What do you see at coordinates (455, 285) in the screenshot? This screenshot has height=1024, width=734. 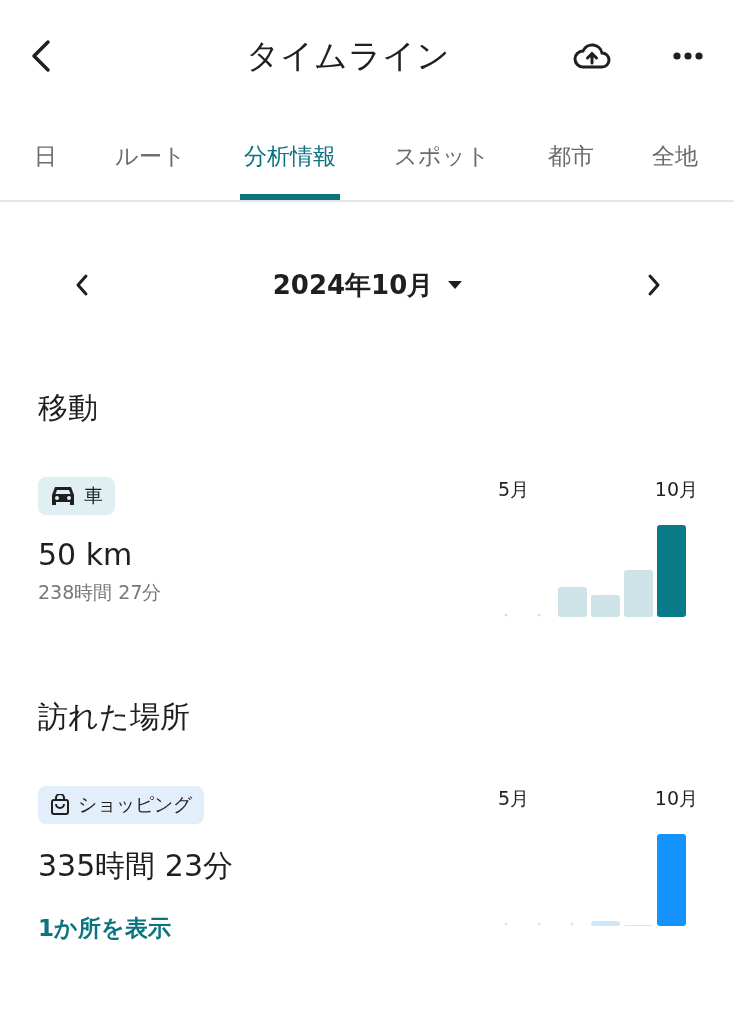 I see `caret-icon` at bounding box center [455, 285].